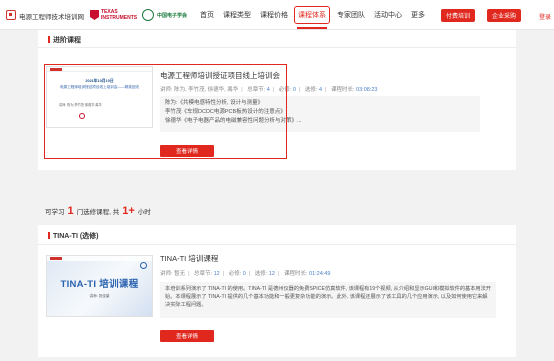 The height and width of the screenshot is (361, 554). What do you see at coordinates (504, 15) in the screenshot?
I see `corporate-purchase-button: 企业采购` at bounding box center [504, 15].